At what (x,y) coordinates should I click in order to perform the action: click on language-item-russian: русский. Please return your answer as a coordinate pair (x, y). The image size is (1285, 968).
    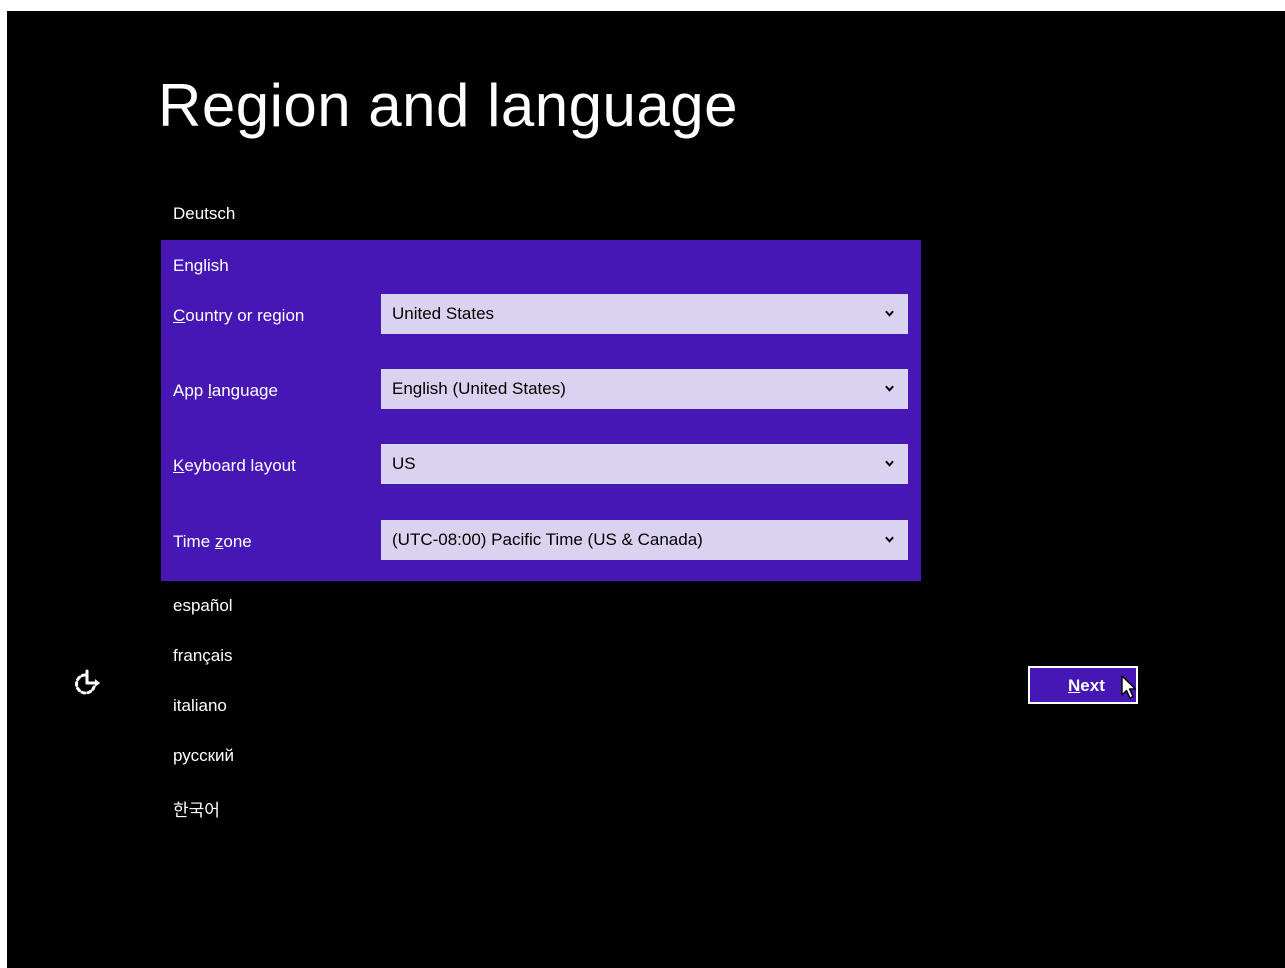
    Looking at the image, I should click on (203, 756).